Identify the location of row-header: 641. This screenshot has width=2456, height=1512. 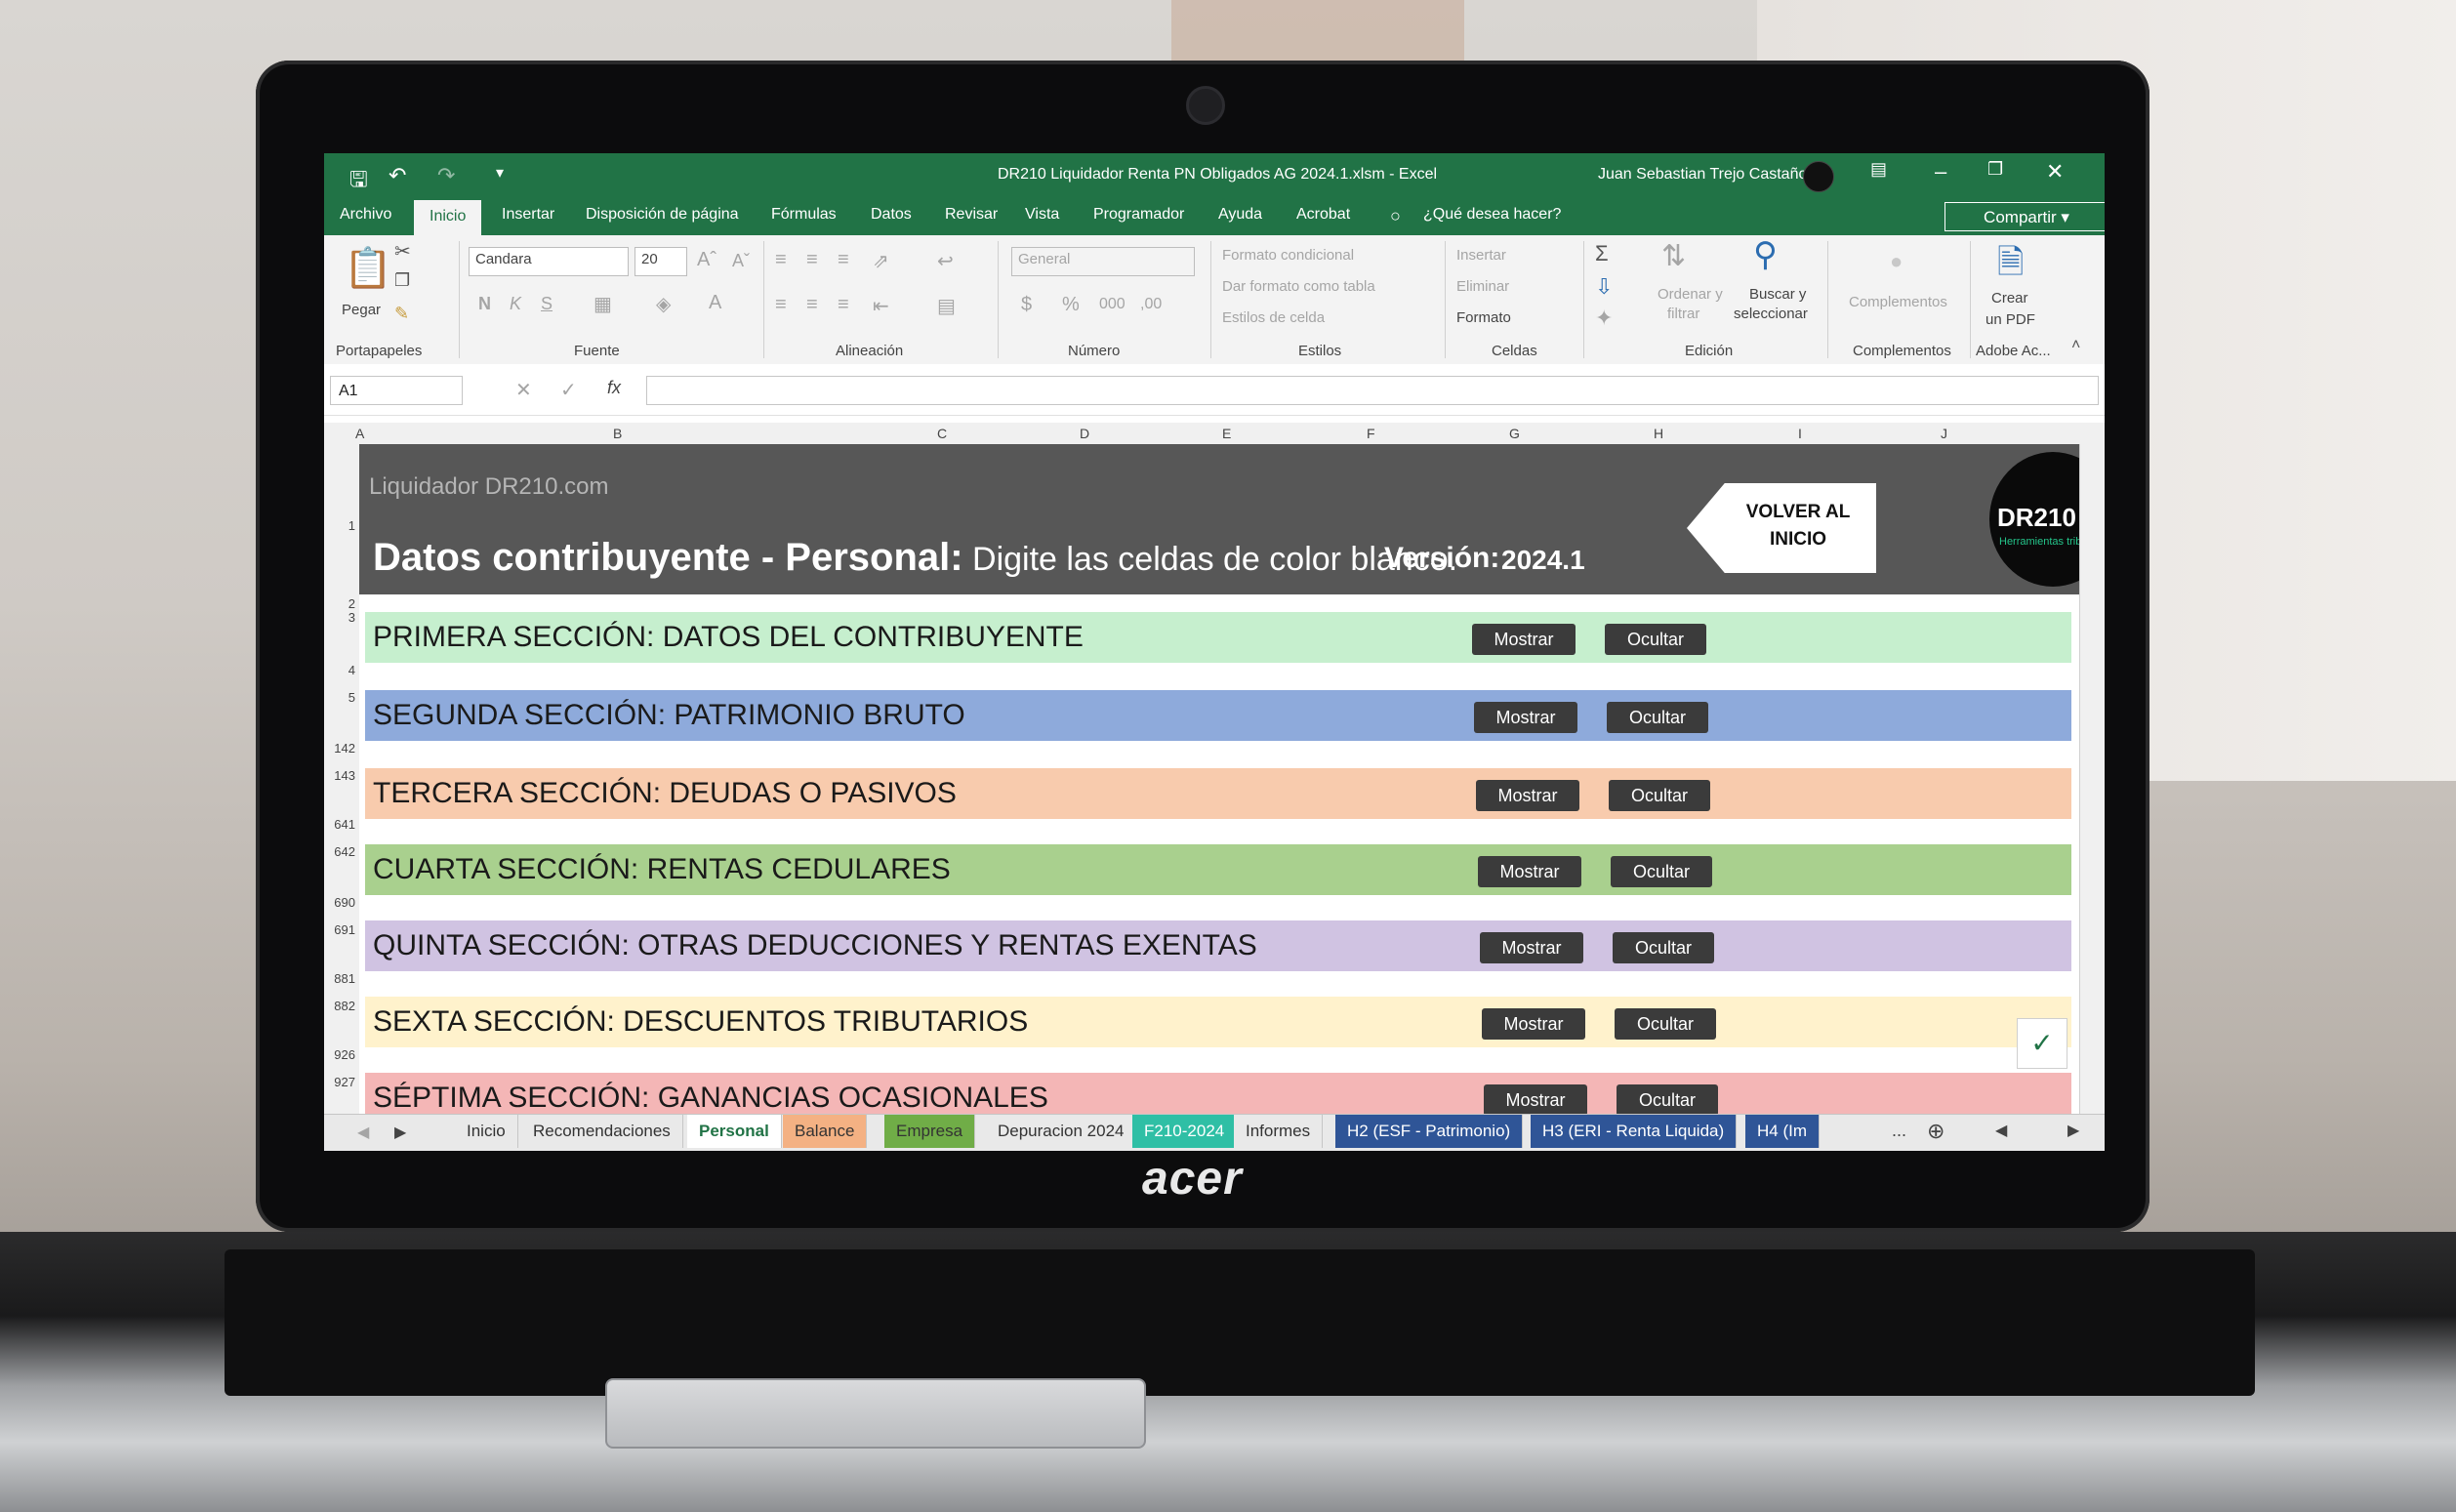
(344, 824).